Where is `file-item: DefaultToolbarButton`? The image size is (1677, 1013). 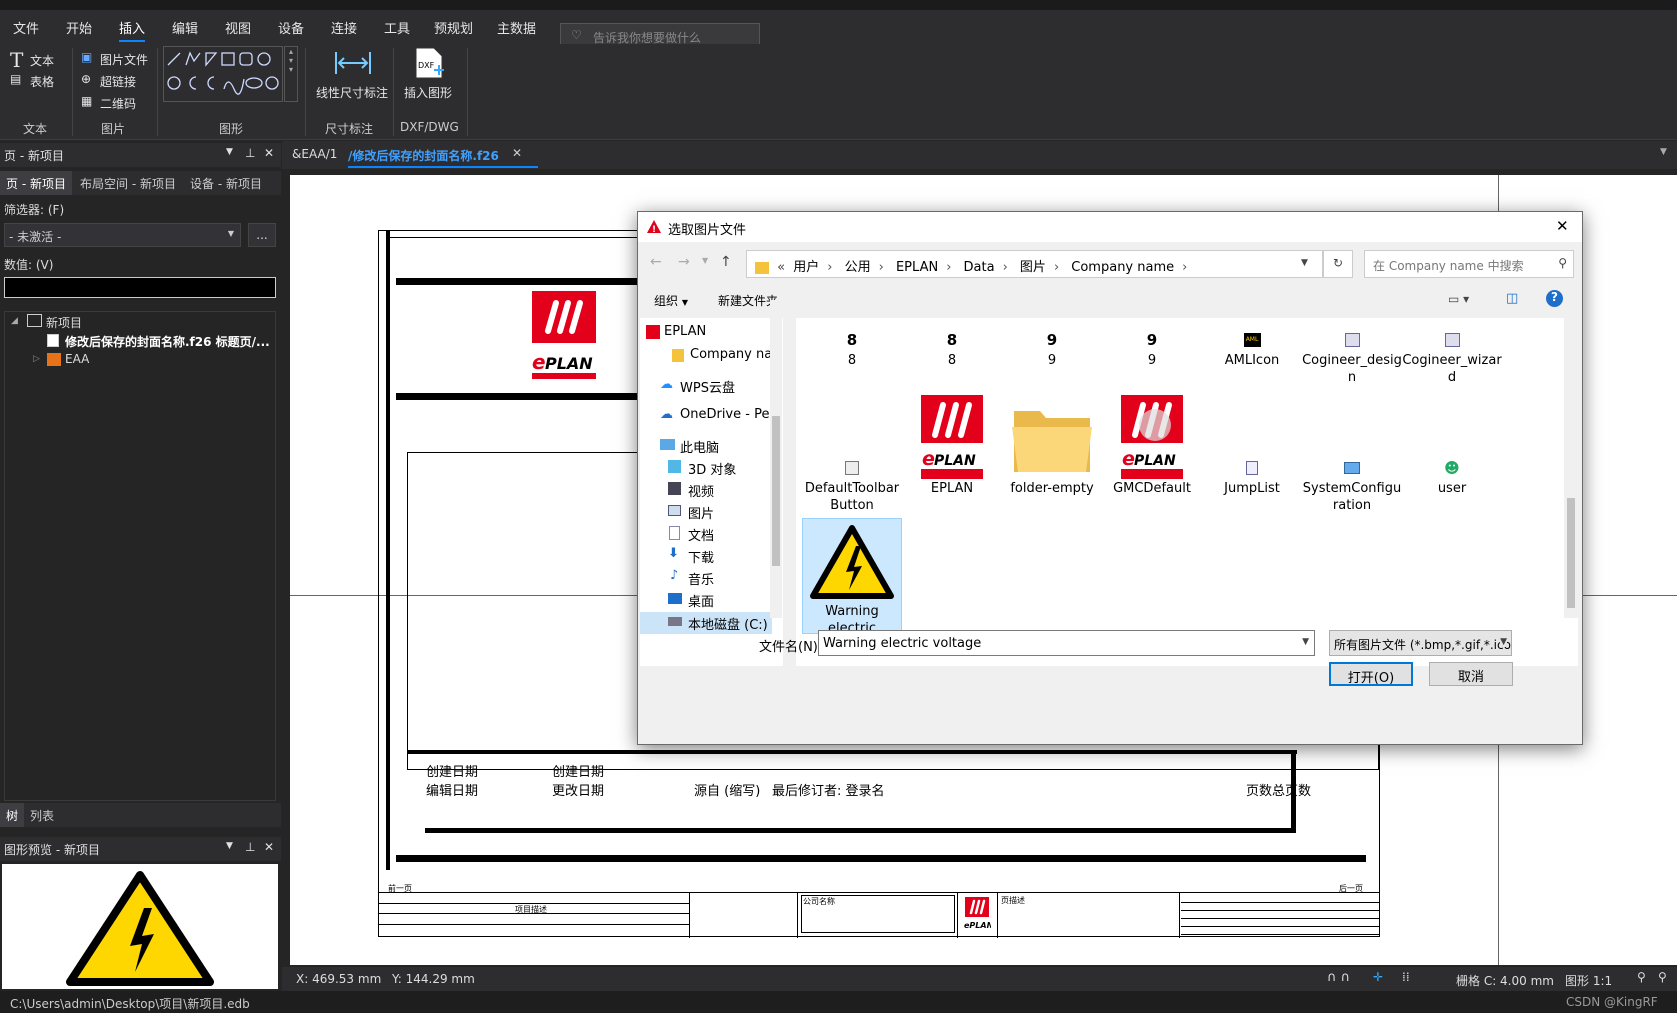
file-item: DefaultToolbarButton is located at coordinates (852, 485).